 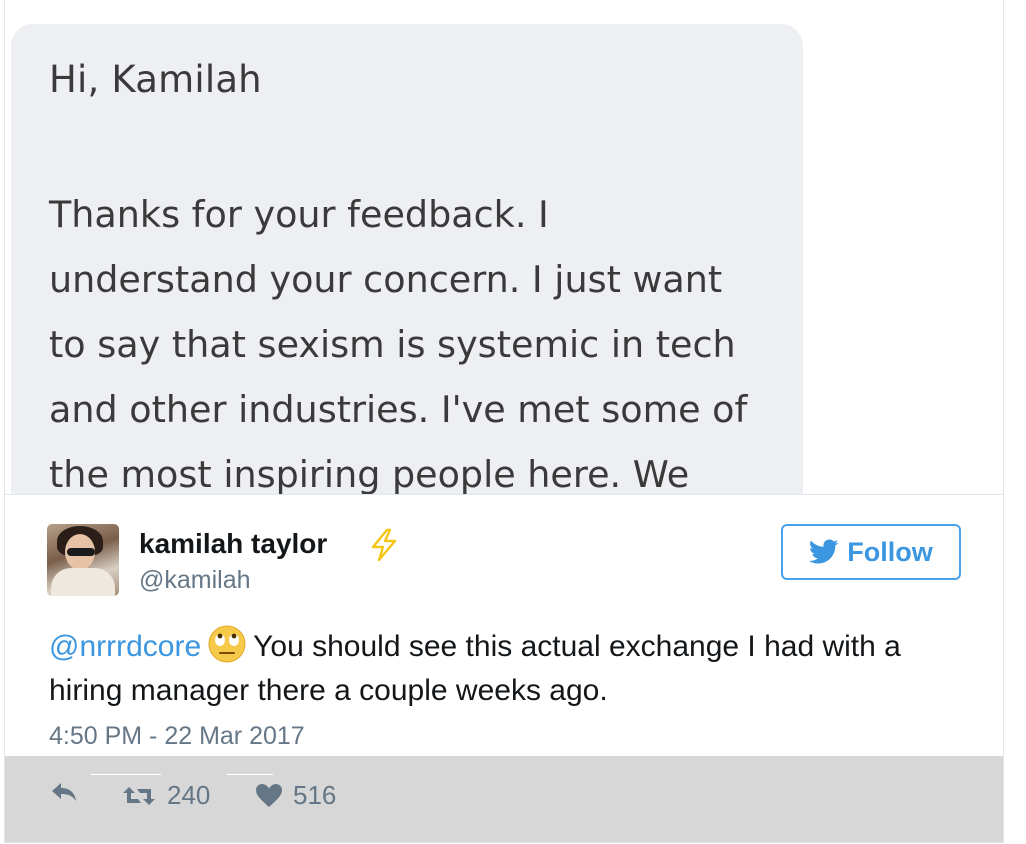 I want to click on reply-button, so click(x=64, y=792).